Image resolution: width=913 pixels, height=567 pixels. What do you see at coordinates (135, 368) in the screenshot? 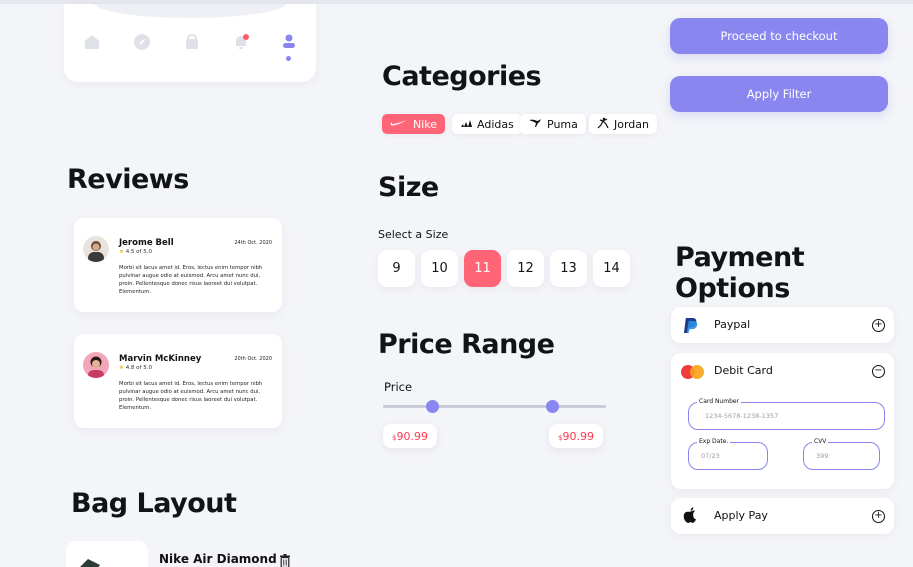
I see `review-rating: ★ 4.8 of 5.0` at bounding box center [135, 368].